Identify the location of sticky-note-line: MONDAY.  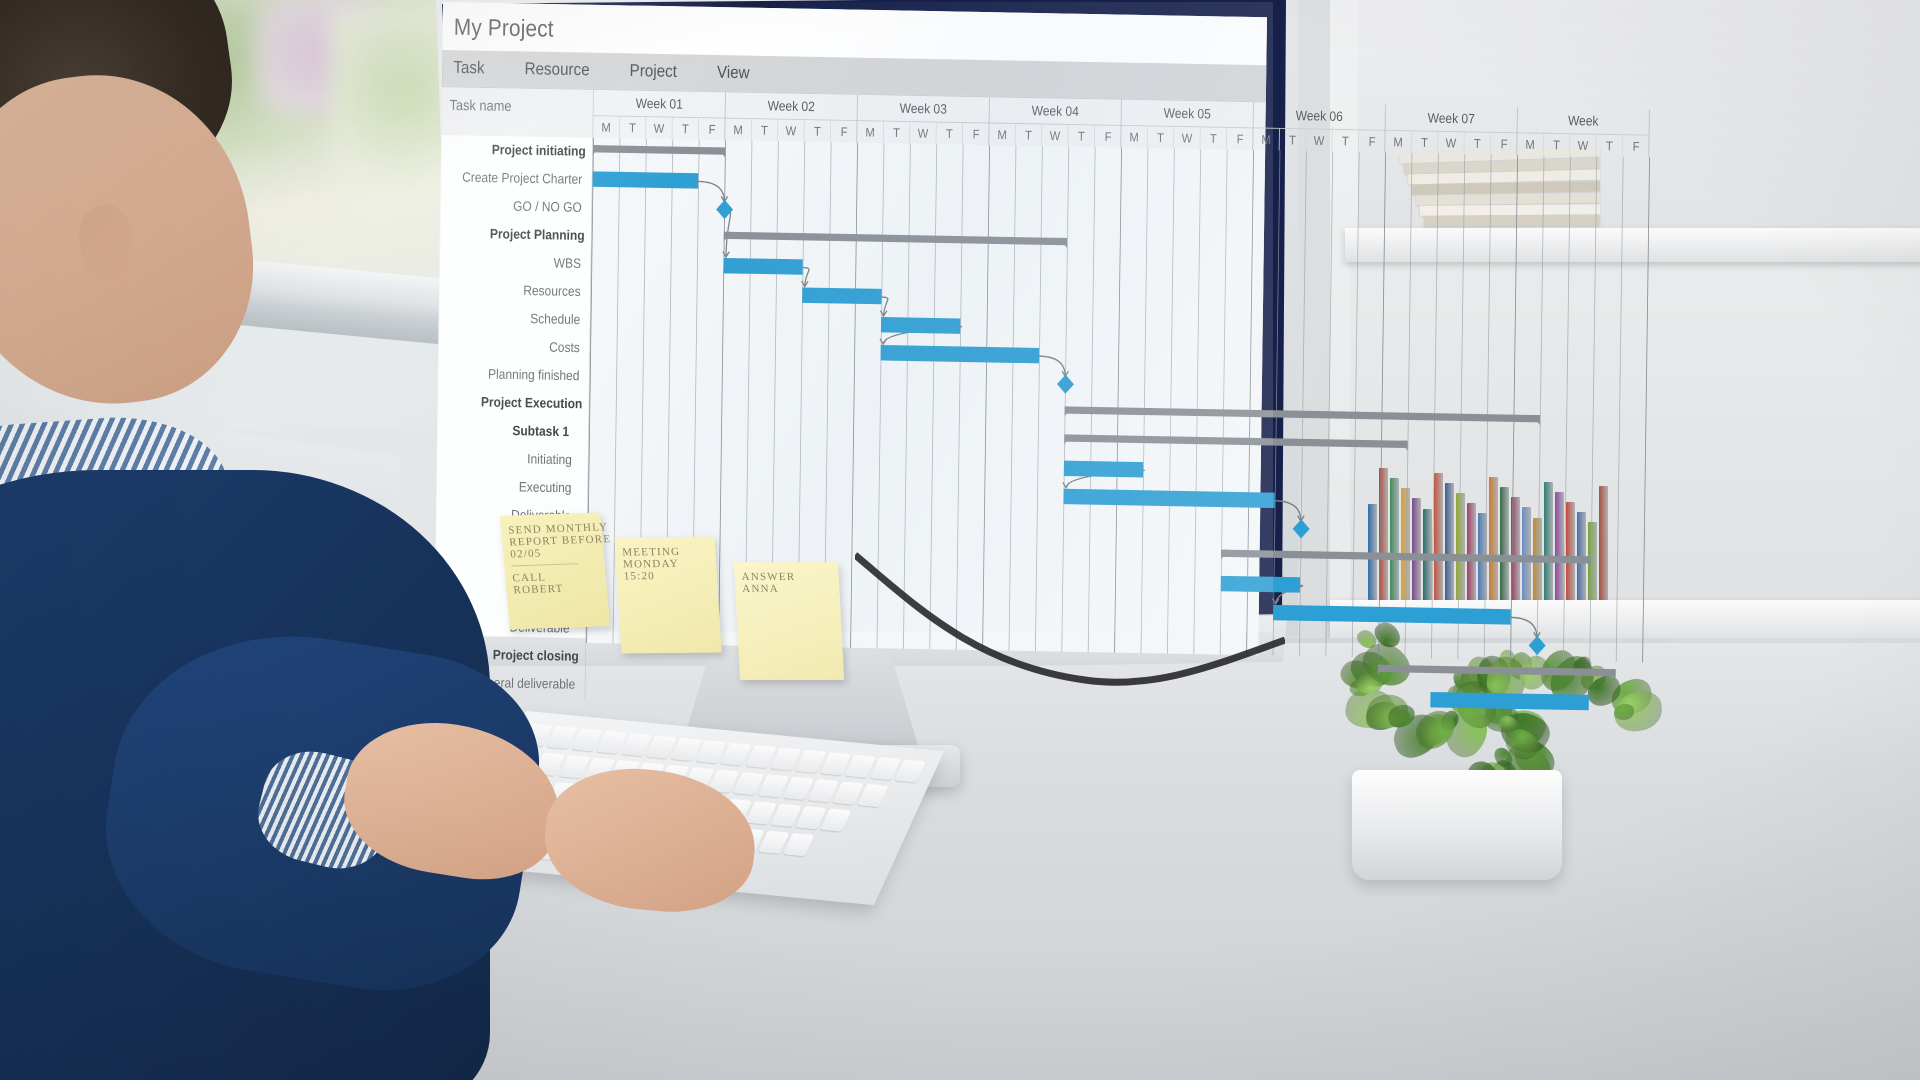
(651, 564).